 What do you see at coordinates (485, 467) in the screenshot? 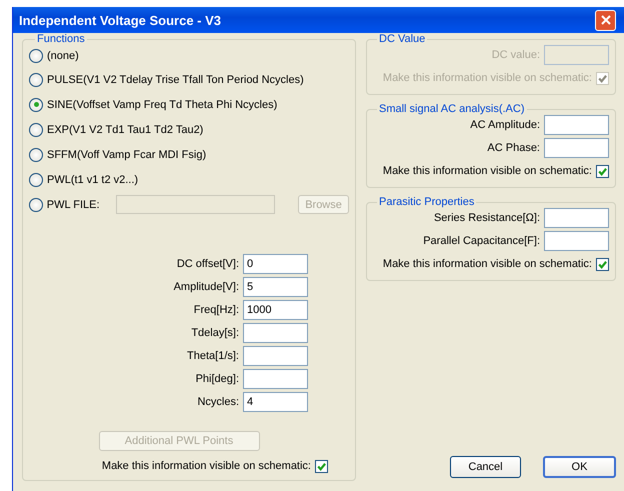
I see `dialog-button: Cancel` at bounding box center [485, 467].